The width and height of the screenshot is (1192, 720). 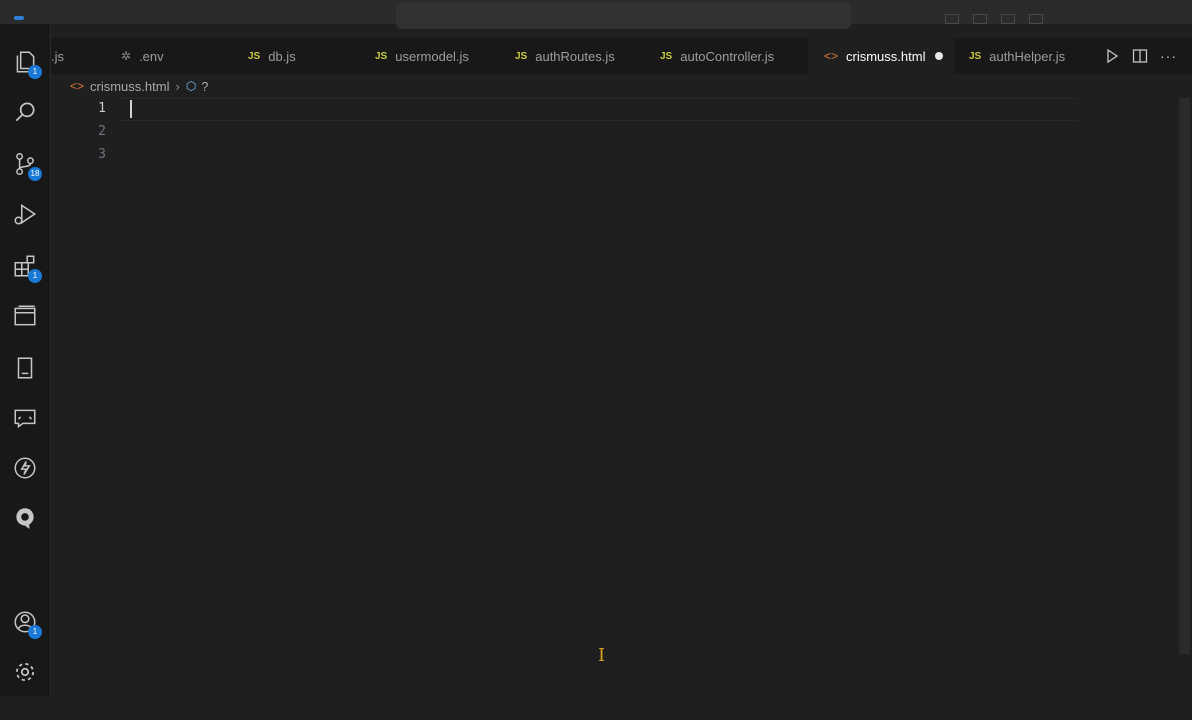 I want to click on tab-autocontroller-js: JS autoController.js, so click(x=732, y=56).